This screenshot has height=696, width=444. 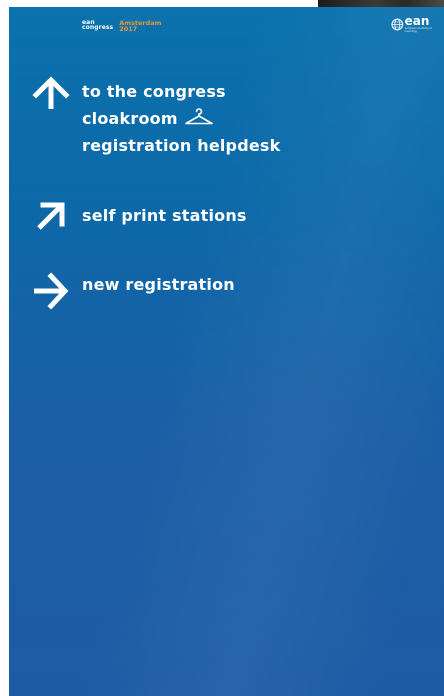 I want to click on congress-logo-line2: congress, so click(x=98, y=27).